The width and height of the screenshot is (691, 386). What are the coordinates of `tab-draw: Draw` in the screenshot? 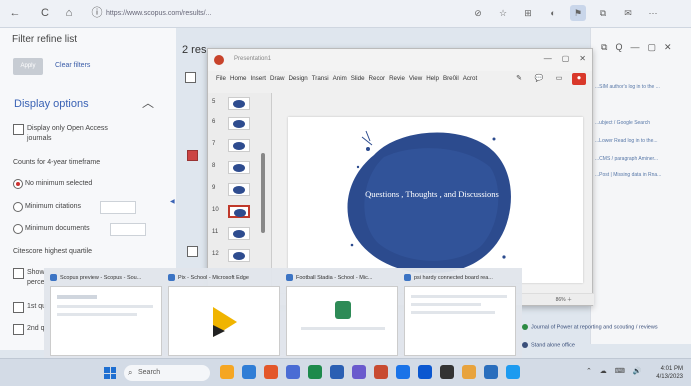 It's located at (277, 81).